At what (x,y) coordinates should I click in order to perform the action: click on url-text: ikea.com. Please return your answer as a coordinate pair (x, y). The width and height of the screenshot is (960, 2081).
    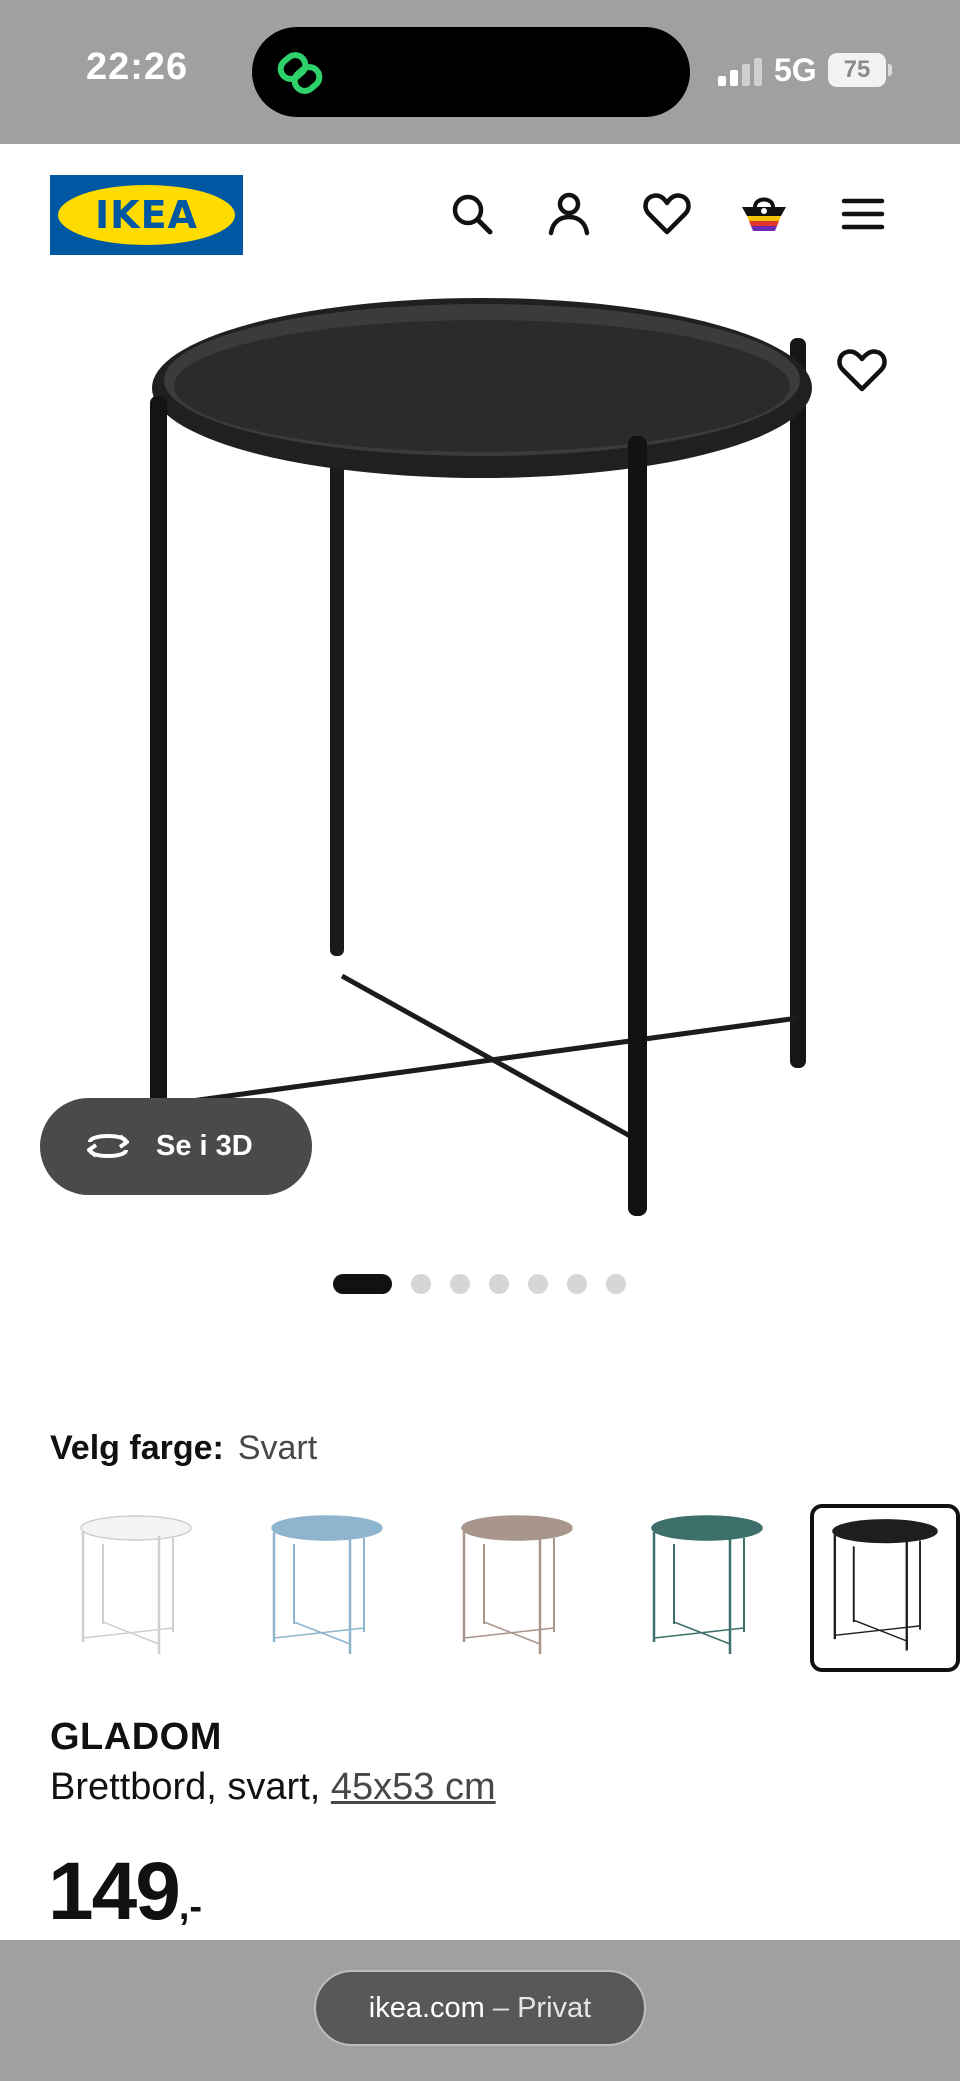
    Looking at the image, I should click on (426, 2008).